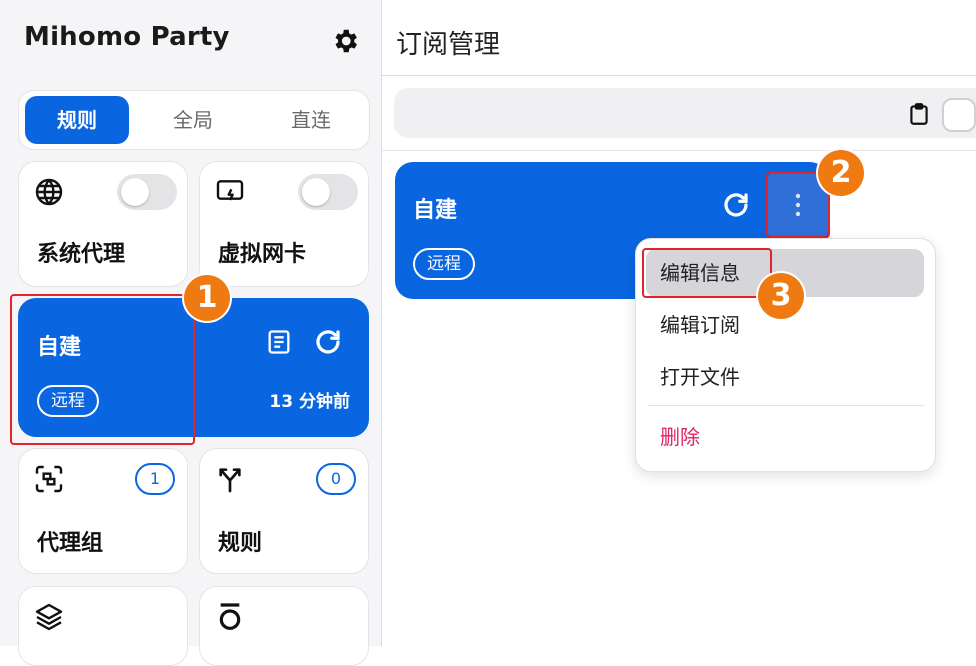 The width and height of the screenshot is (976, 666). Describe the element at coordinates (841, 173) in the screenshot. I see `step-marker-2: 2` at that location.